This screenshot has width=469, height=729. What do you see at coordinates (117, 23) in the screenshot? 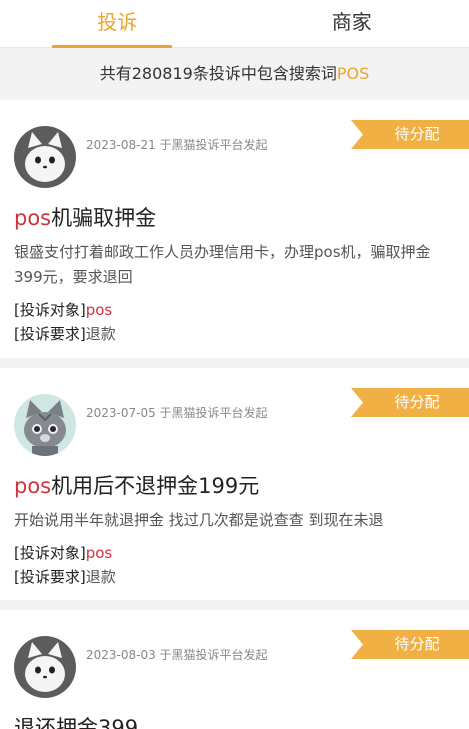
I see `tab-complaints: 投诉` at bounding box center [117, 23].